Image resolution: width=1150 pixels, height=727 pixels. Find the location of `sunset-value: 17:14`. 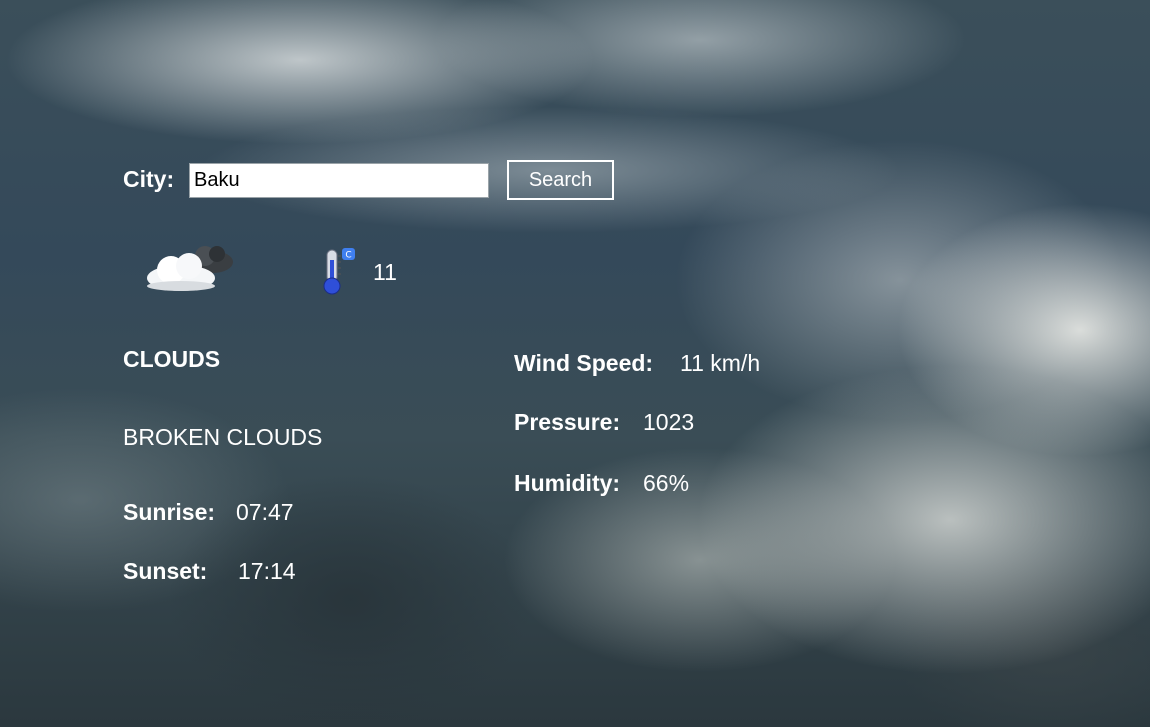

sunset-value: 17:14 is located at coordinates (267, 571).